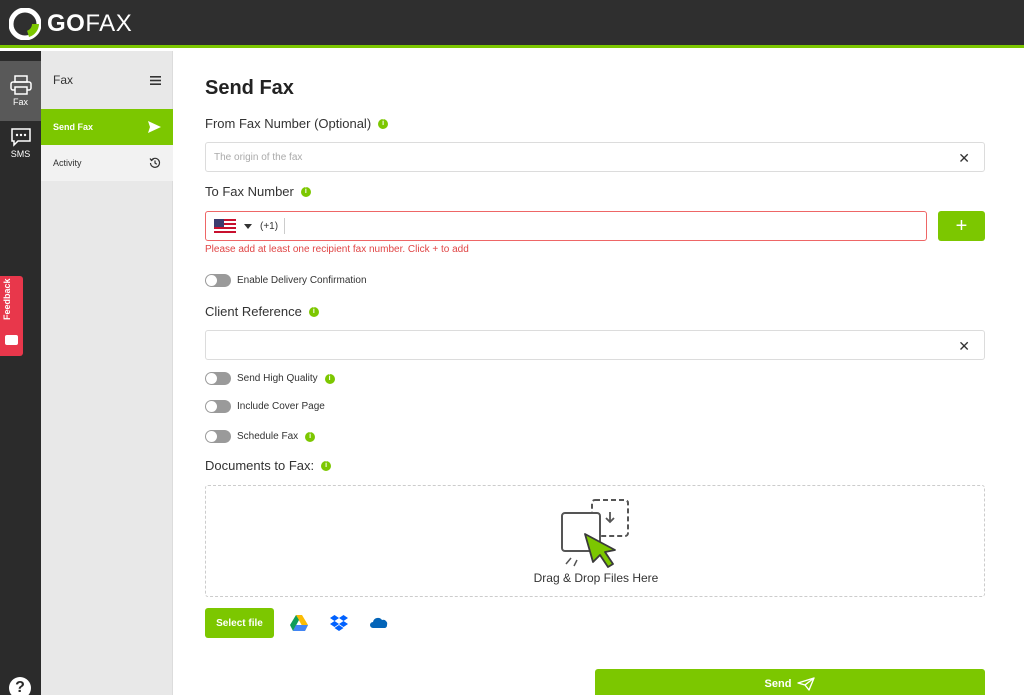  What do you see at coordinates (595, 533) in the screenshot?
I see `drag-drop-icon` at bounding box center [595, 533].